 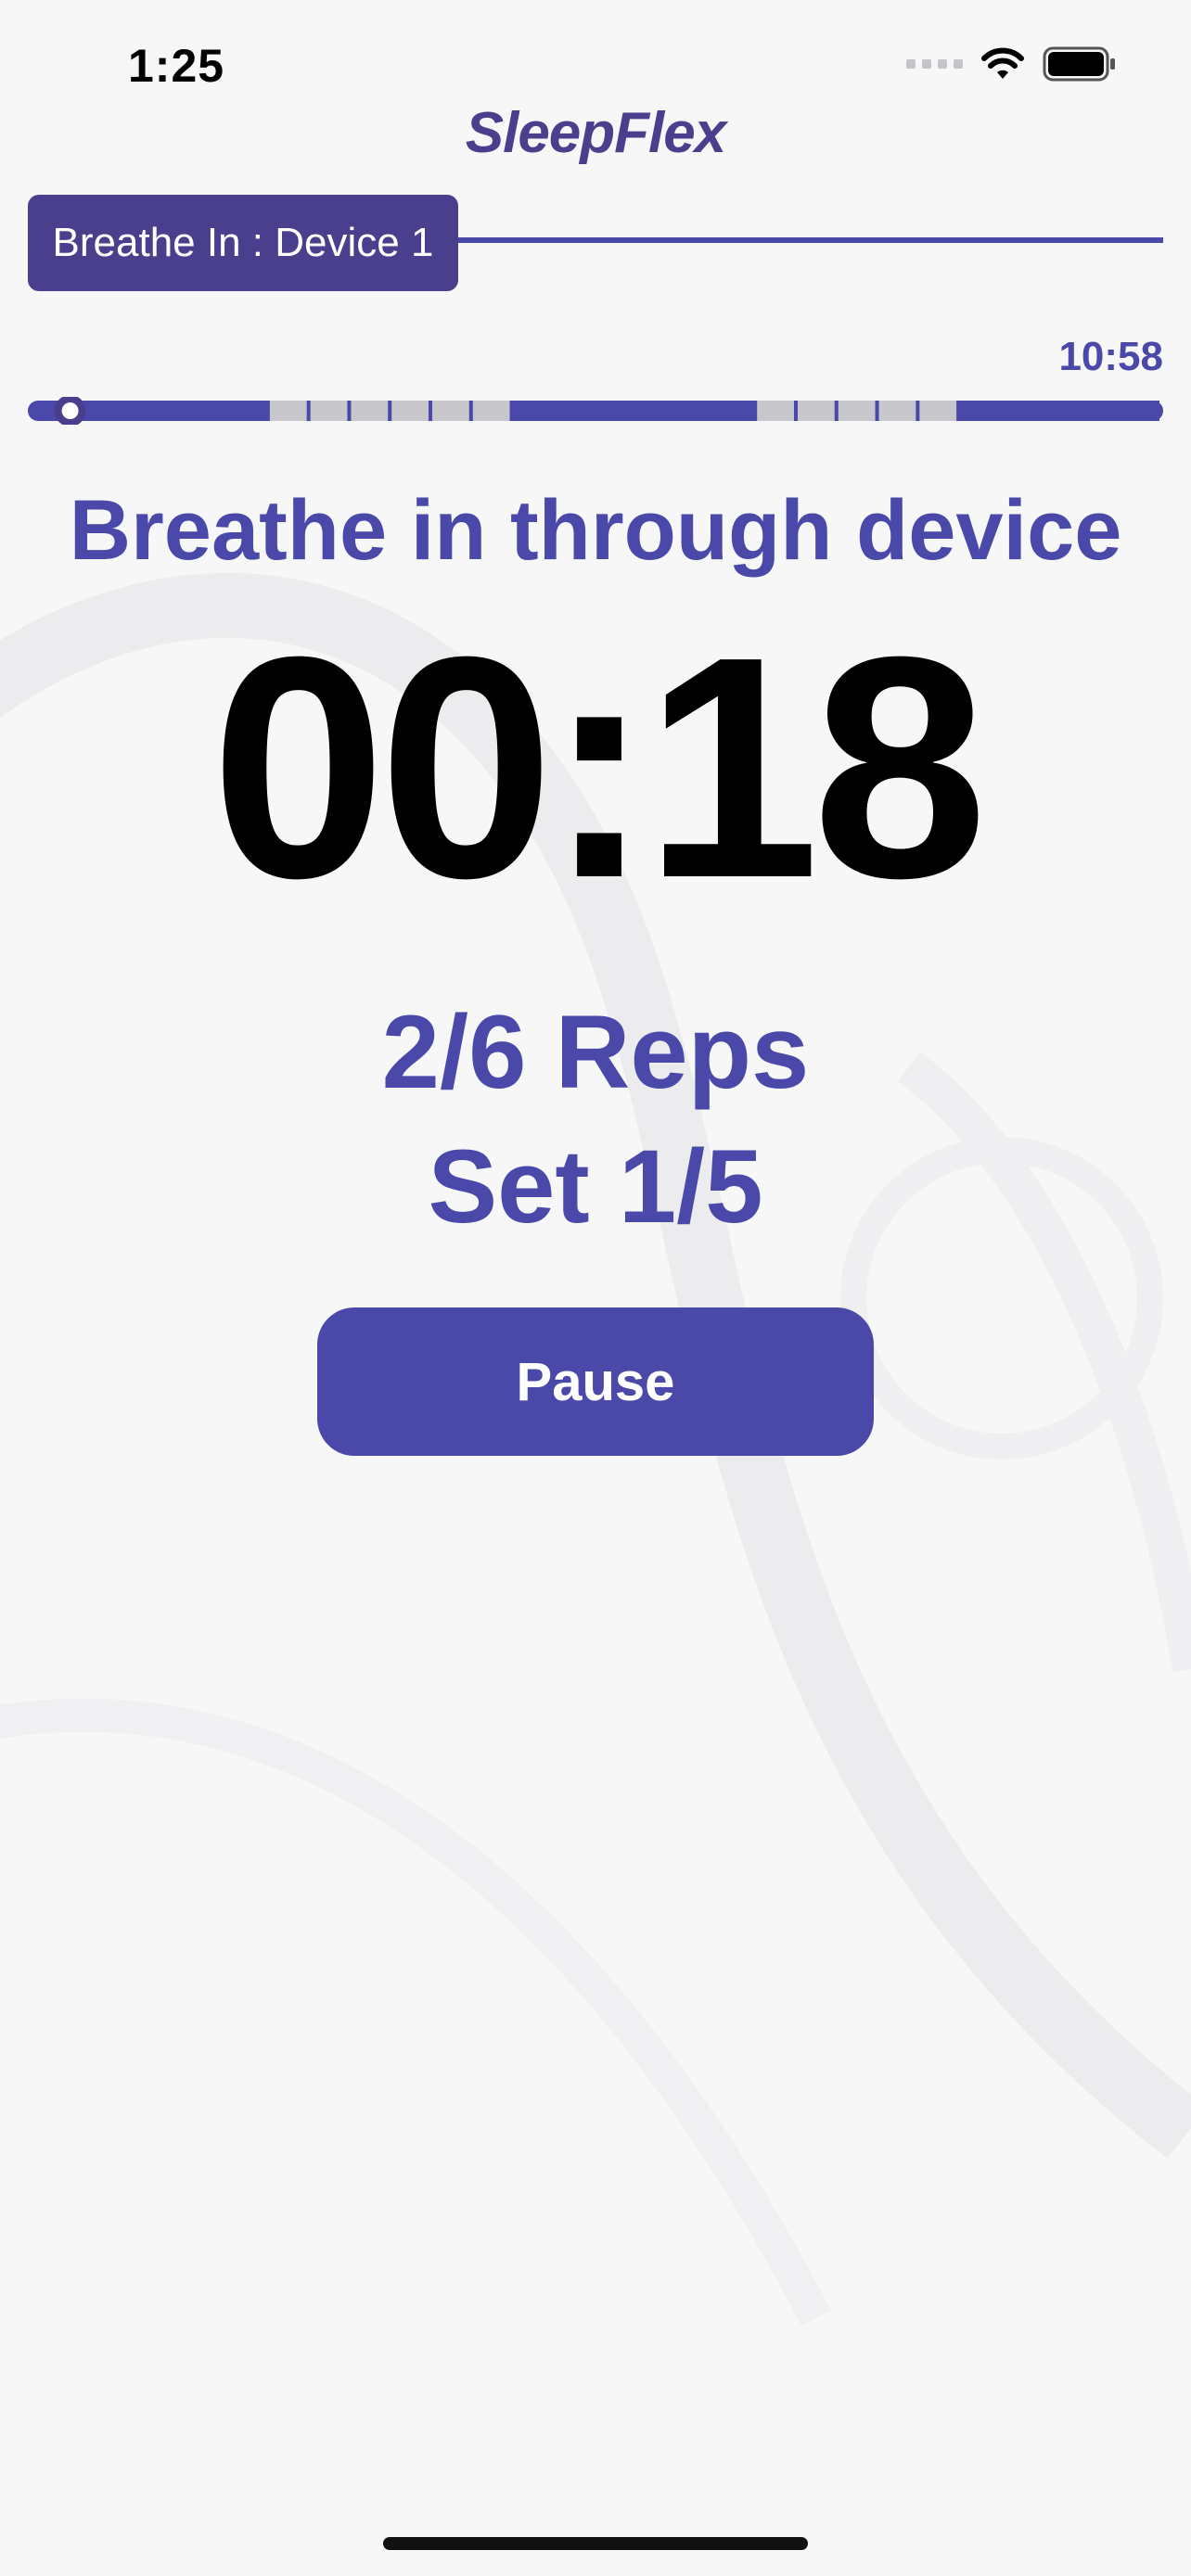 What do you see at coordinates (177, 66) in the screenshot?
I see `status-time: 1:25` at bounding box center [177, 66].